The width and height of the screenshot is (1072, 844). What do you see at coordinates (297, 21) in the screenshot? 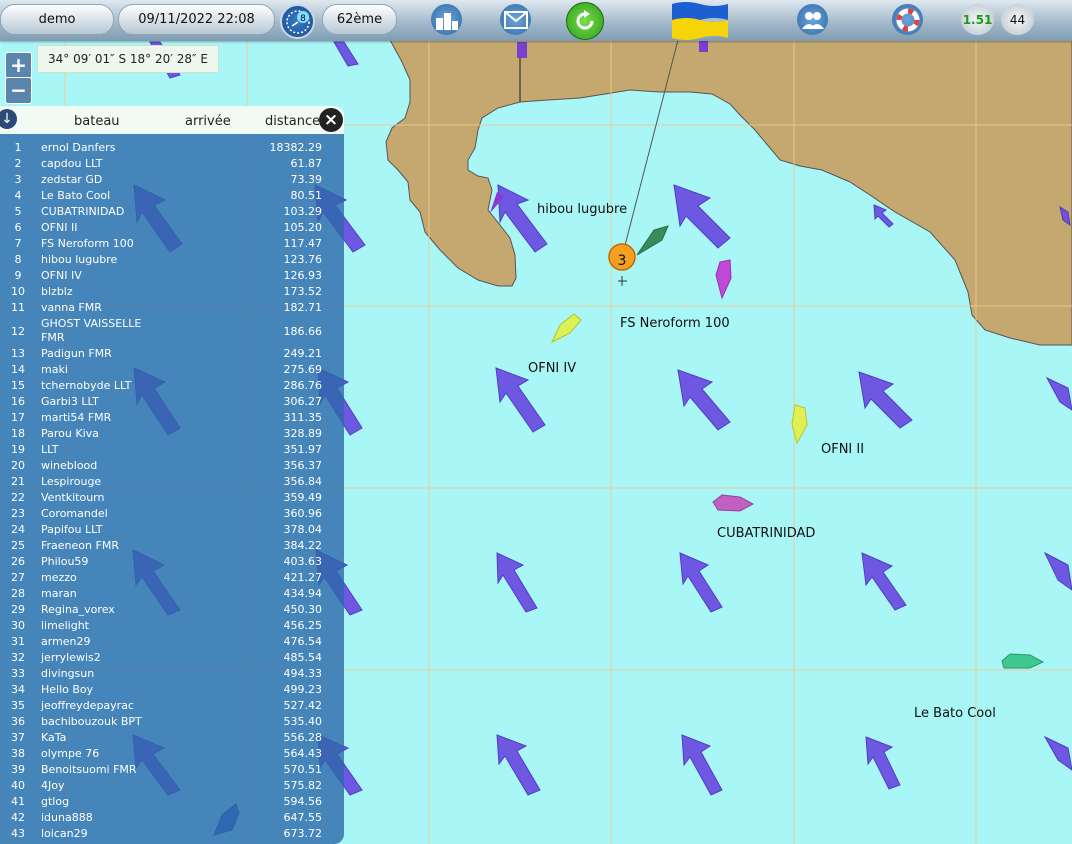
I see `clock-icon: 8` at bounding box center [297, 21].